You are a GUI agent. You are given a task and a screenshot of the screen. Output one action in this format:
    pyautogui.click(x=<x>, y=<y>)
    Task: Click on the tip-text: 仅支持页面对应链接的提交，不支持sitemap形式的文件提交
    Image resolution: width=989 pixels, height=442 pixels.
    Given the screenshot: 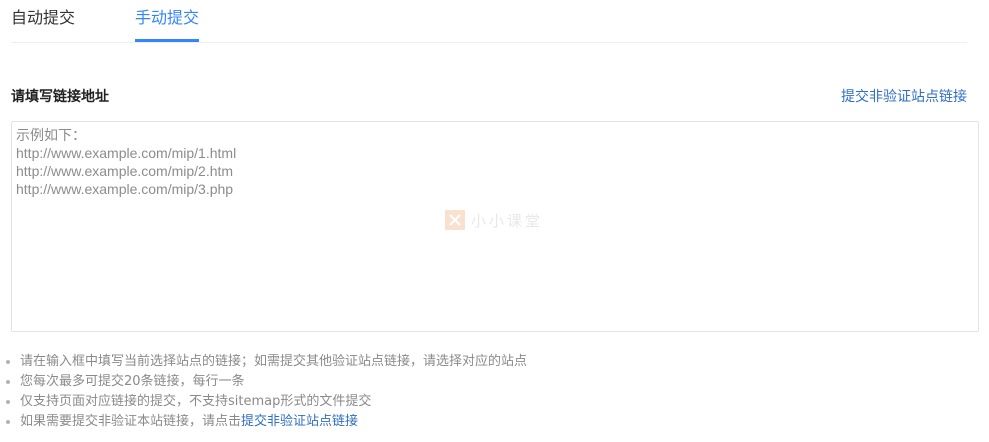 What is the action you would take?
    pyautogui.click(x=196, y=401)
    